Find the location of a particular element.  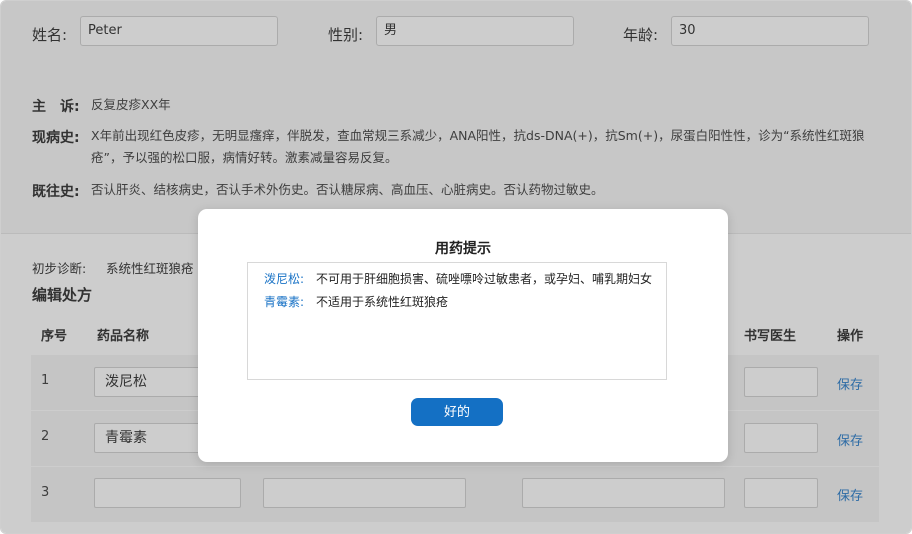

tip-drug-name: 泼尼松: is located at coordinates (284, 279).